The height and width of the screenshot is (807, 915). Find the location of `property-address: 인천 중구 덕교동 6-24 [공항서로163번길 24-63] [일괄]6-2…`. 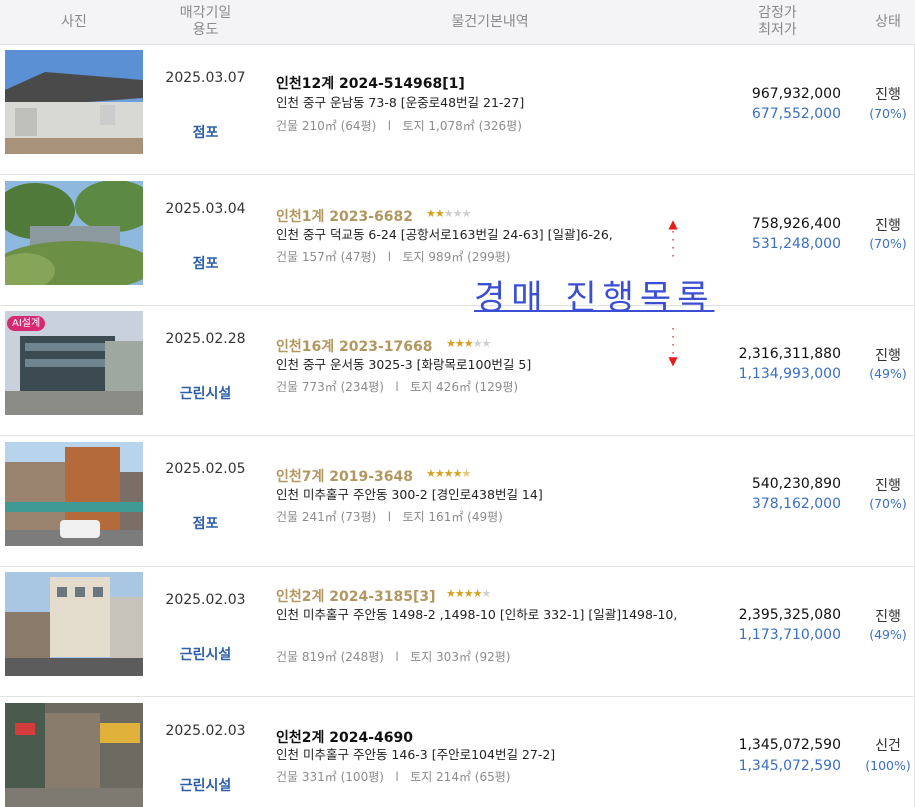

property-address: 인천 중구 덕교동 6-24 [공항서로163번길 24-63] [일괄]6-2… is located at coordinates (444, 234).